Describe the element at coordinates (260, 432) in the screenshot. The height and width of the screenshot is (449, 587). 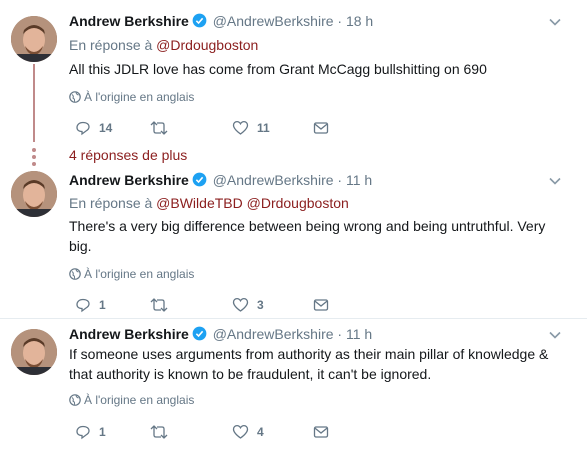
I see `like-count: 4` at that location.